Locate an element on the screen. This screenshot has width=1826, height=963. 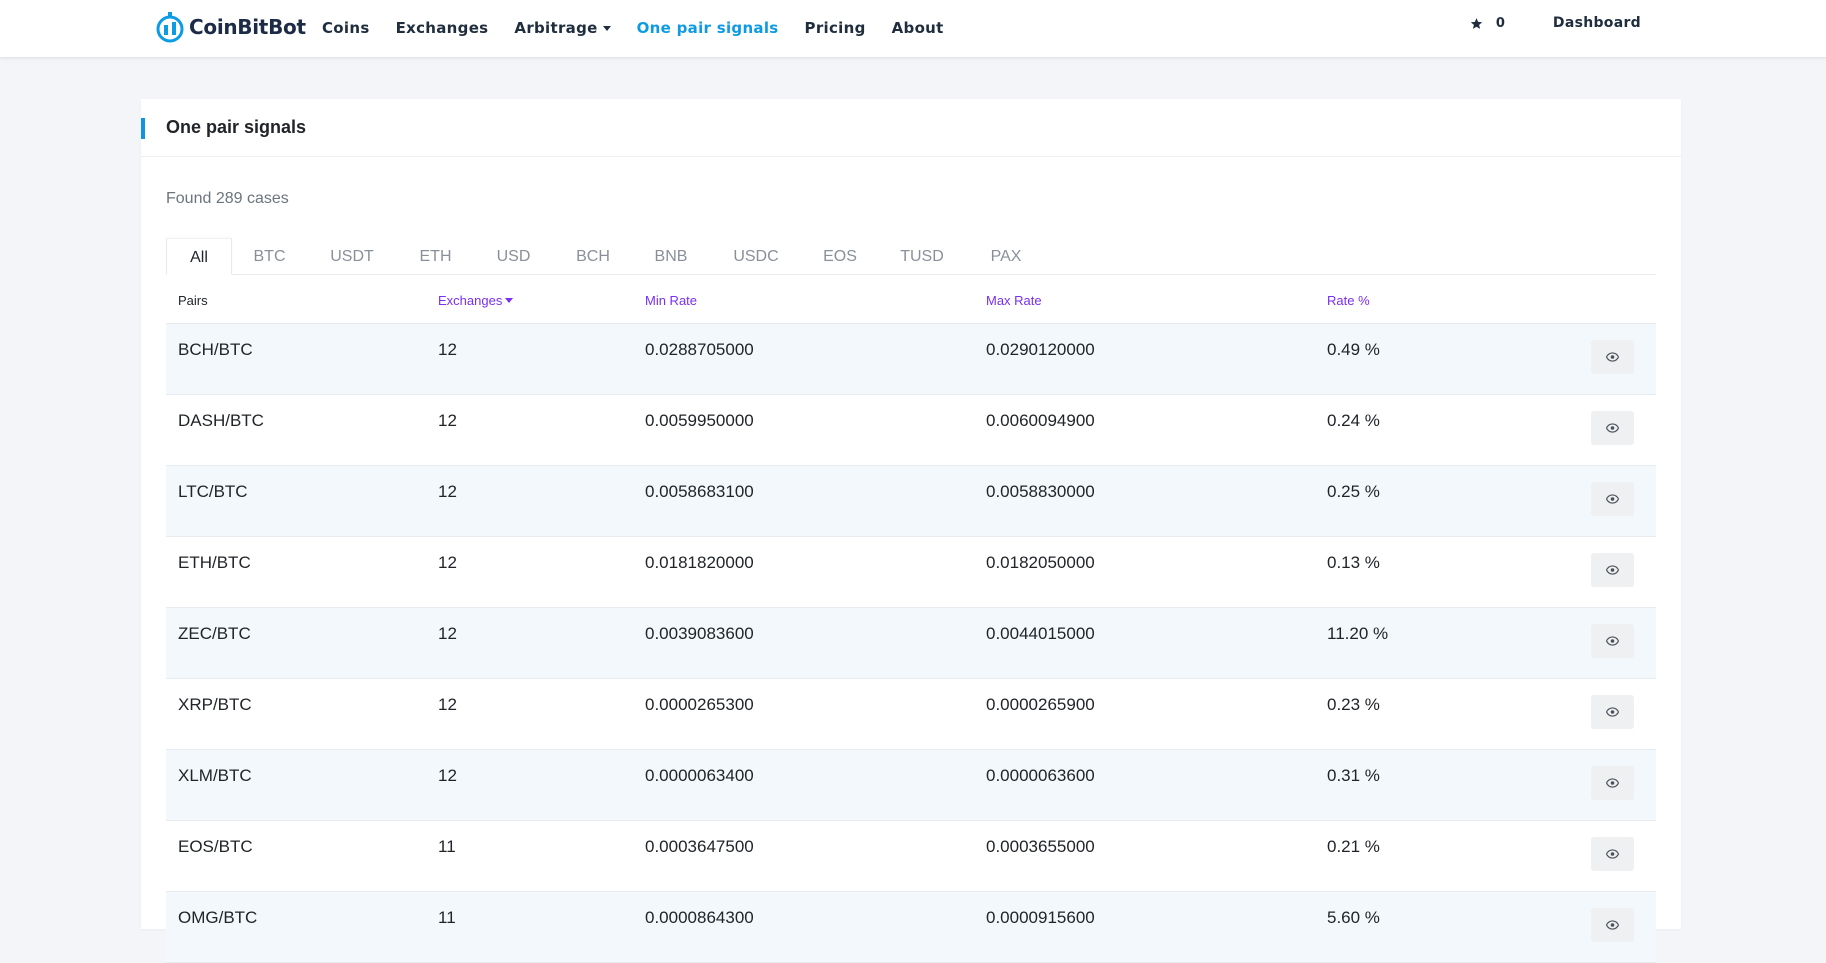
max-rate-cell: 0.0058830000 is located at coordinates (1040, 491).